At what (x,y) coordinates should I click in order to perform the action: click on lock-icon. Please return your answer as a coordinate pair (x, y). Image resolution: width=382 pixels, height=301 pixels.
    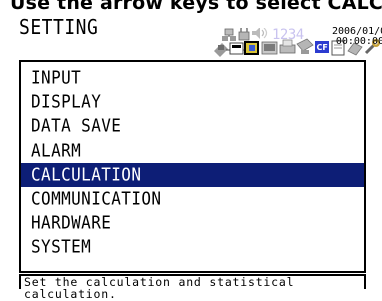
    Looking at the image, I should click on (244, 34).